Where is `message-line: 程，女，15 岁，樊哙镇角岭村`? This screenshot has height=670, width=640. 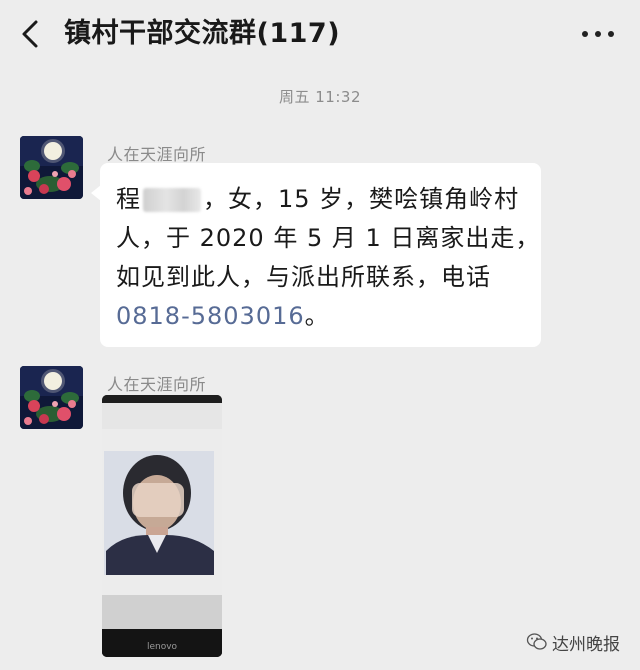
message-line: 程，女，15 岁，樊哙镇角岭村 is located at coordinates (318, 199).